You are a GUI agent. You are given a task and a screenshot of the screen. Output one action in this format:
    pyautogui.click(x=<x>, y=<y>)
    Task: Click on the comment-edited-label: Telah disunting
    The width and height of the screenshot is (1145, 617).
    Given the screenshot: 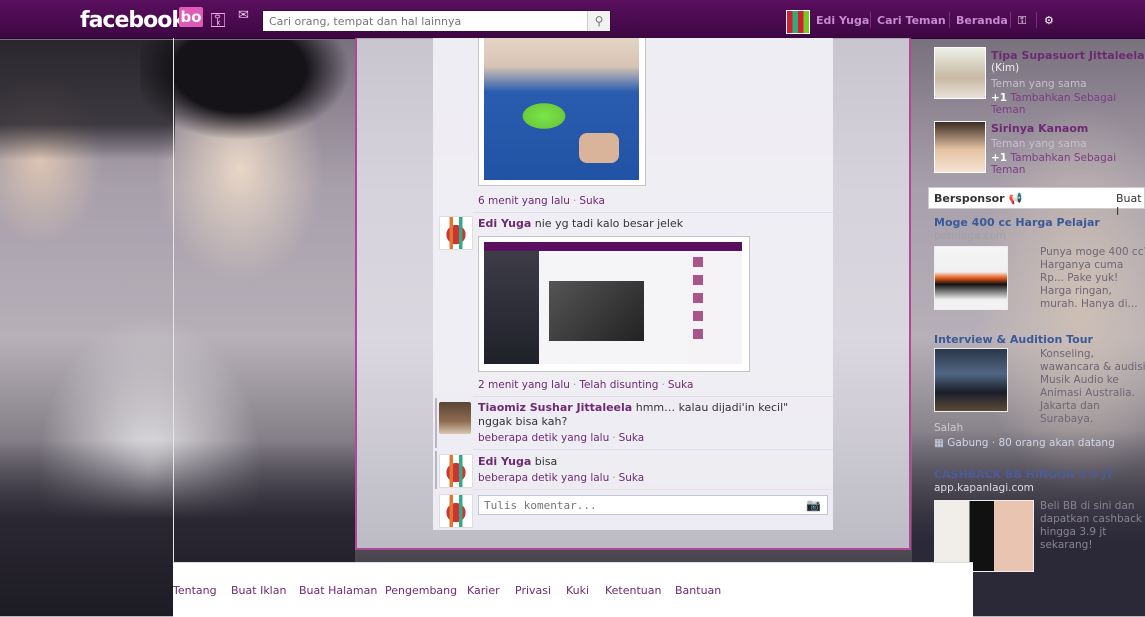 What is the action you would take?
    pyautogui.click(x=618, y=385)
    